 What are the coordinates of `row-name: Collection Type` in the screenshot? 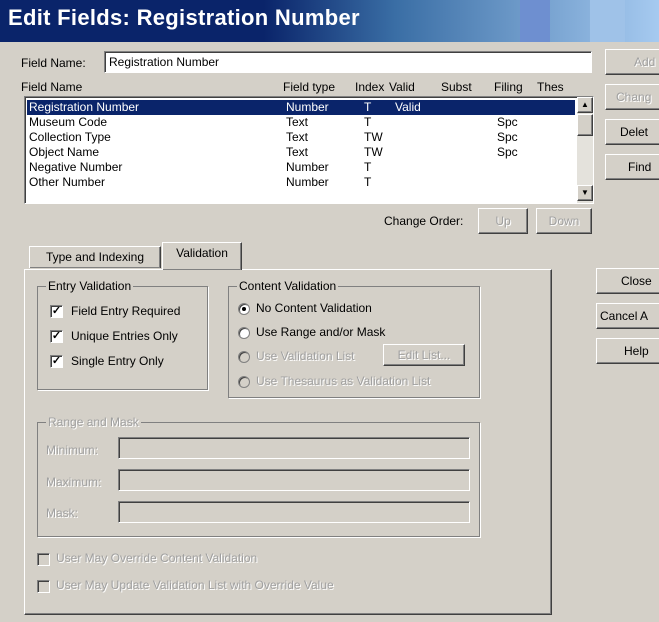 It's located at (70, 137).